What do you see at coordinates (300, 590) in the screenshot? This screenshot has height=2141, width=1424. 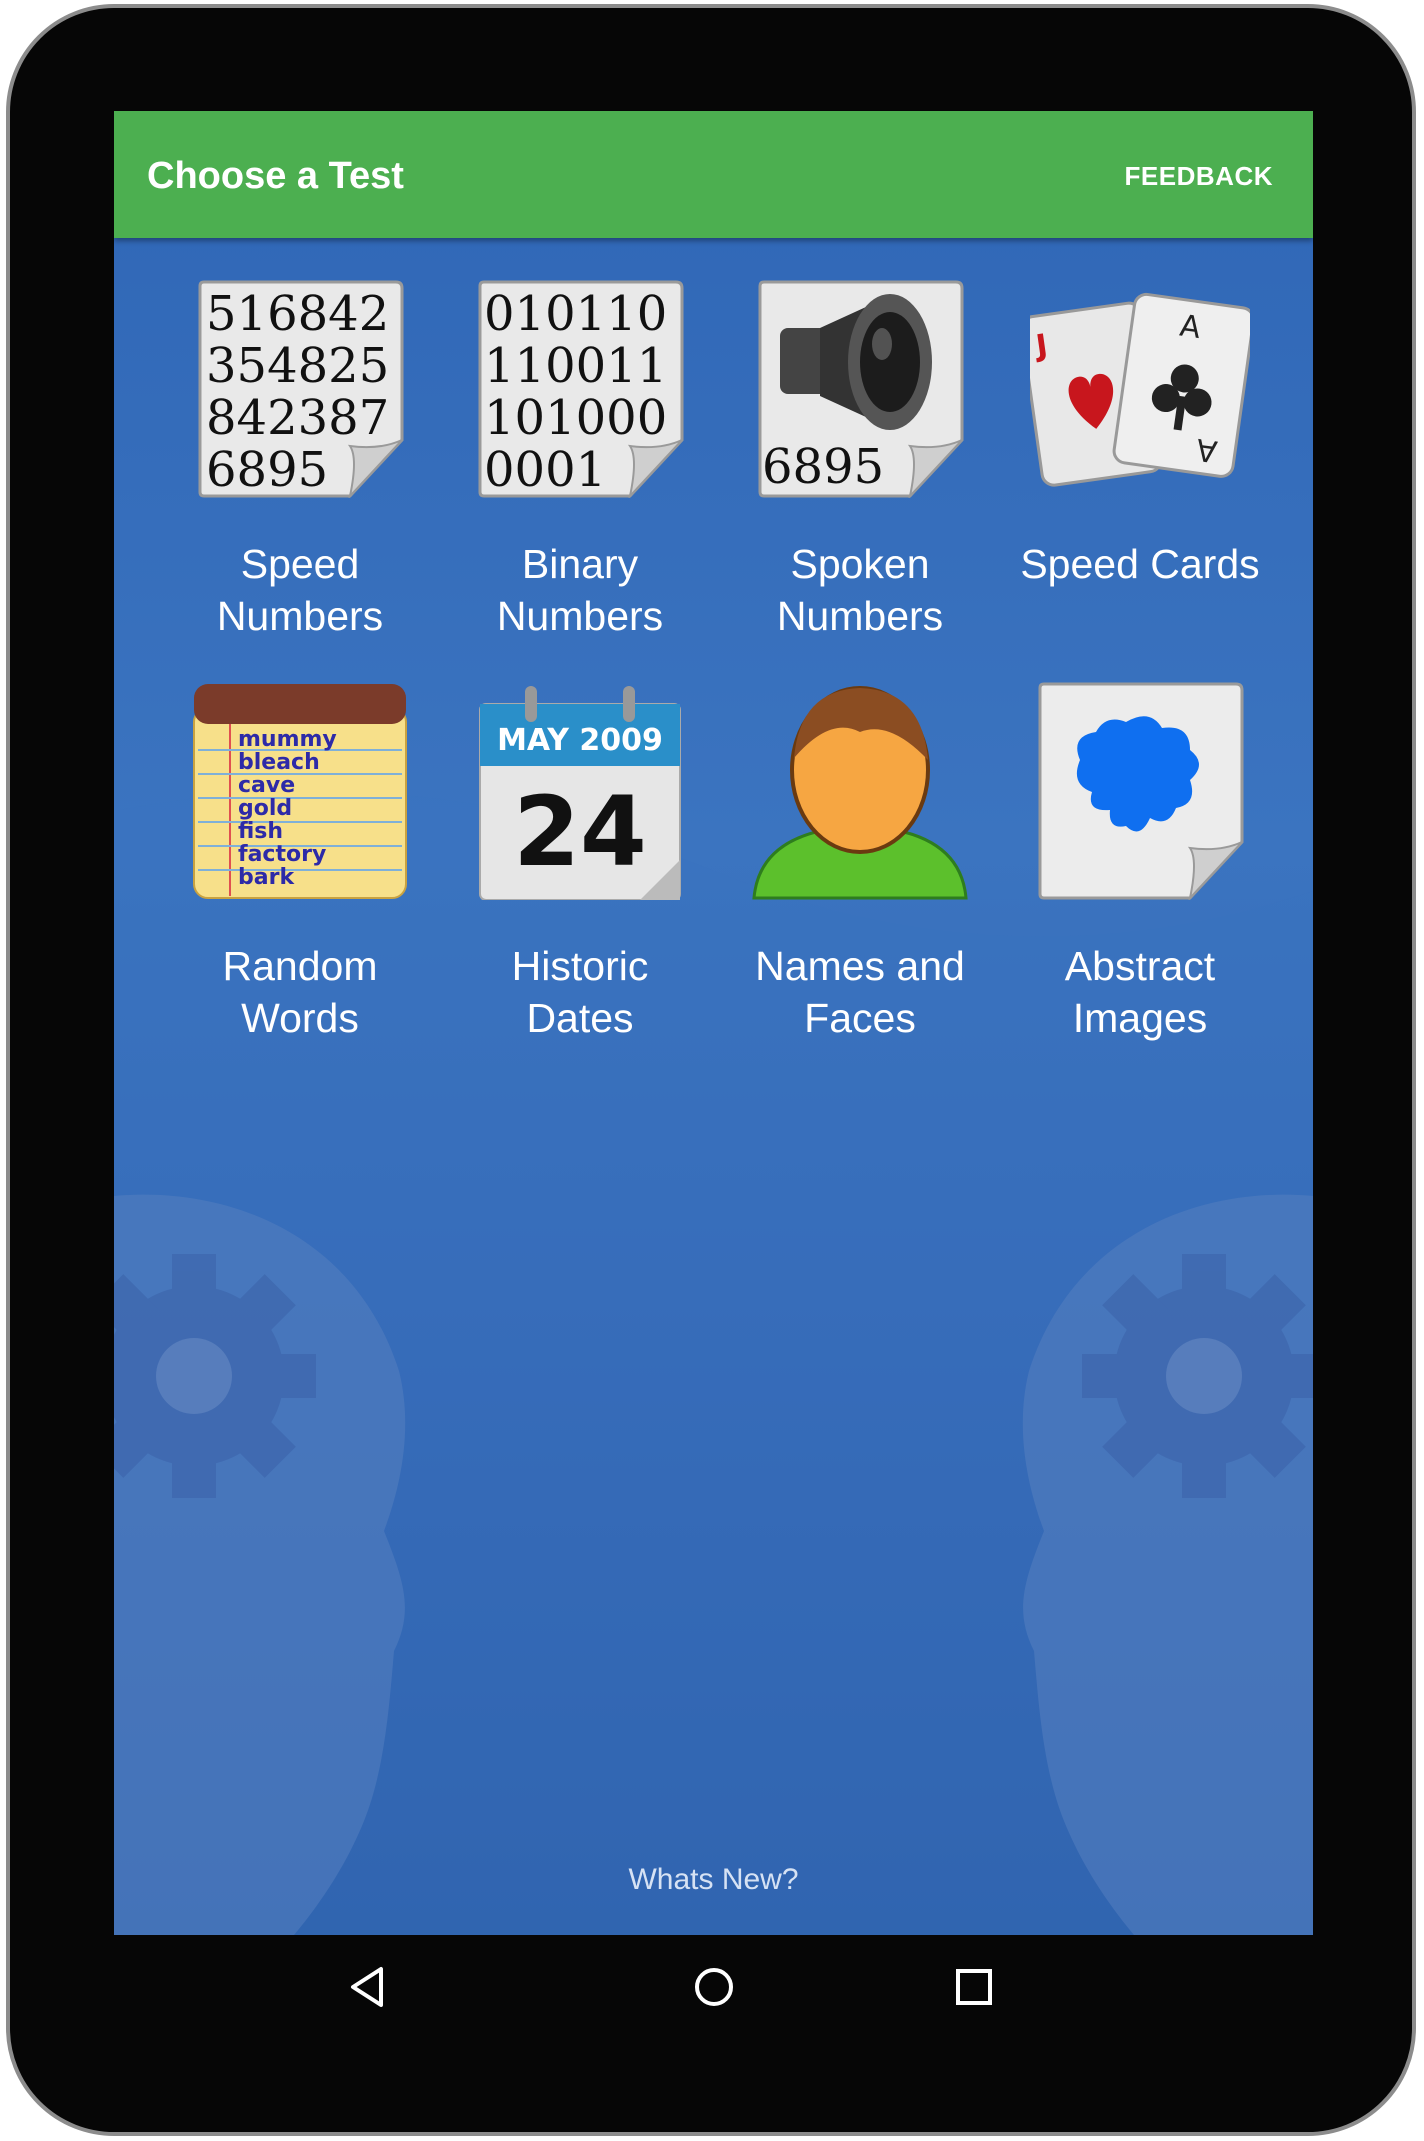 I see `tile-label: Speed Numbers` at bounding box center [300, 590].